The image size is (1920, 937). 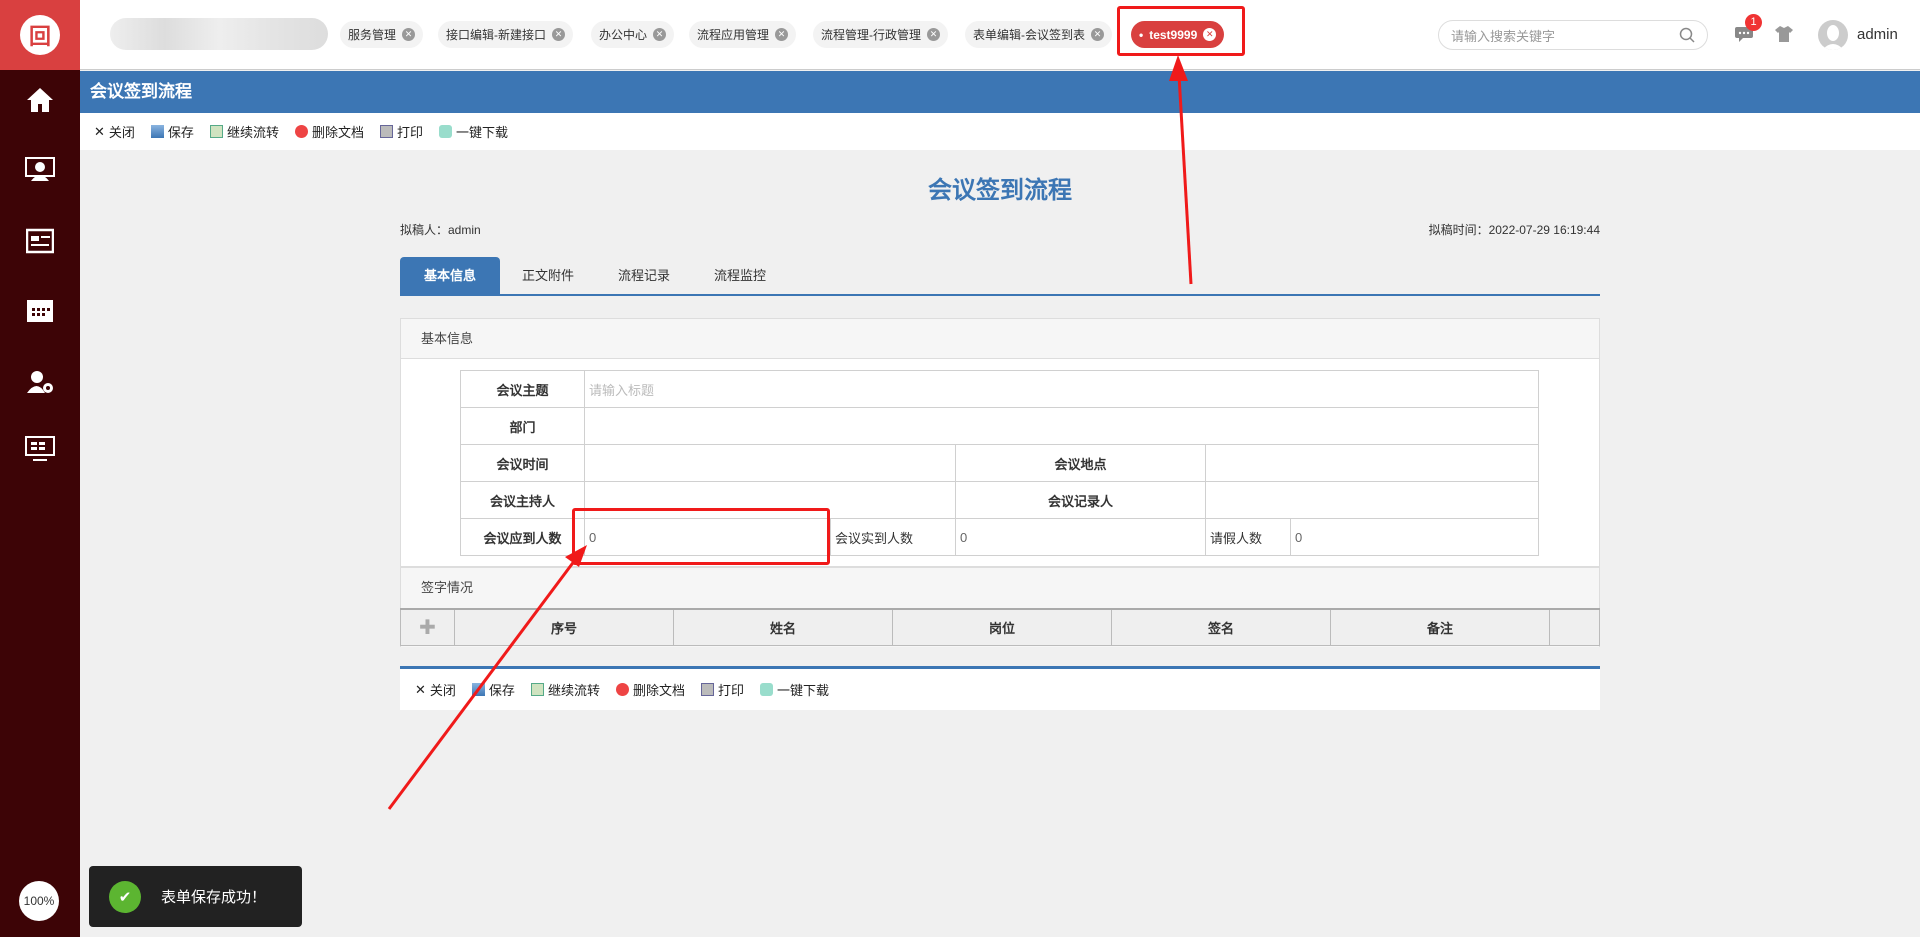 I want to click on signature-grid: ✚ 序号 姓名 岗位 签名 备注, so click(x=1000, y=627).